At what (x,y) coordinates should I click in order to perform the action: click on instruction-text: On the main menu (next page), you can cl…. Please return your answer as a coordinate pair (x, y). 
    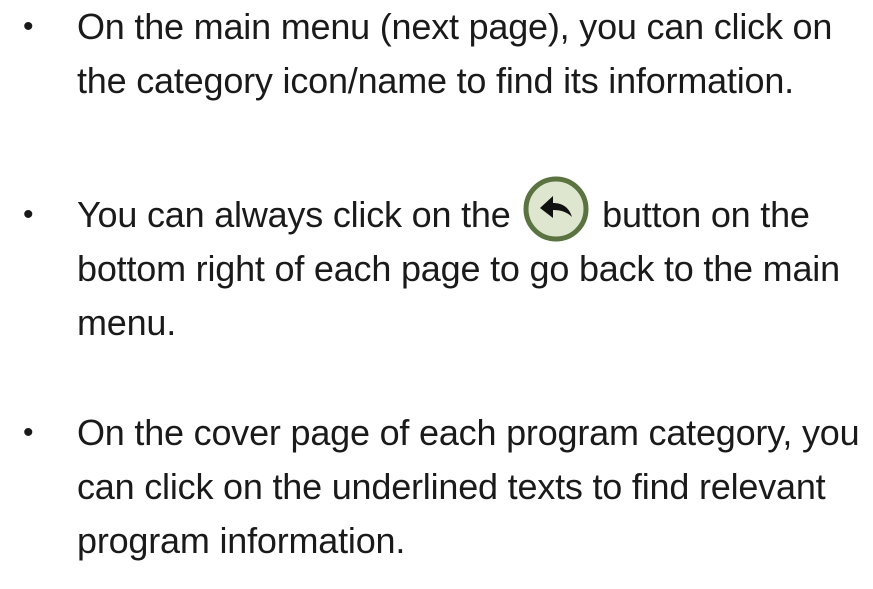
    Looking at the image, I should click on (455, 53).